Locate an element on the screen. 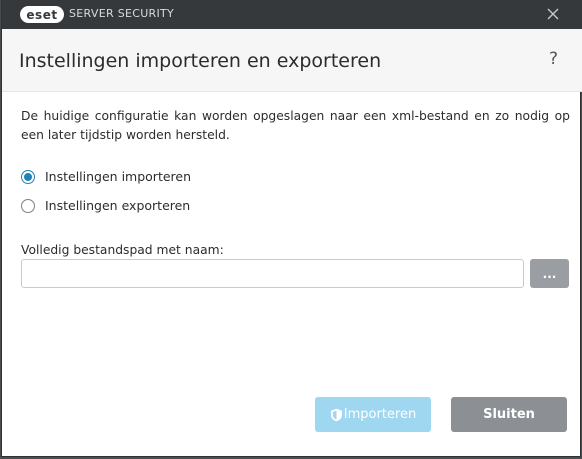 The height and width of the screenshot is (459, 582). radio-label-export: Instellingen exporteren is located at coordinates (118, 205).